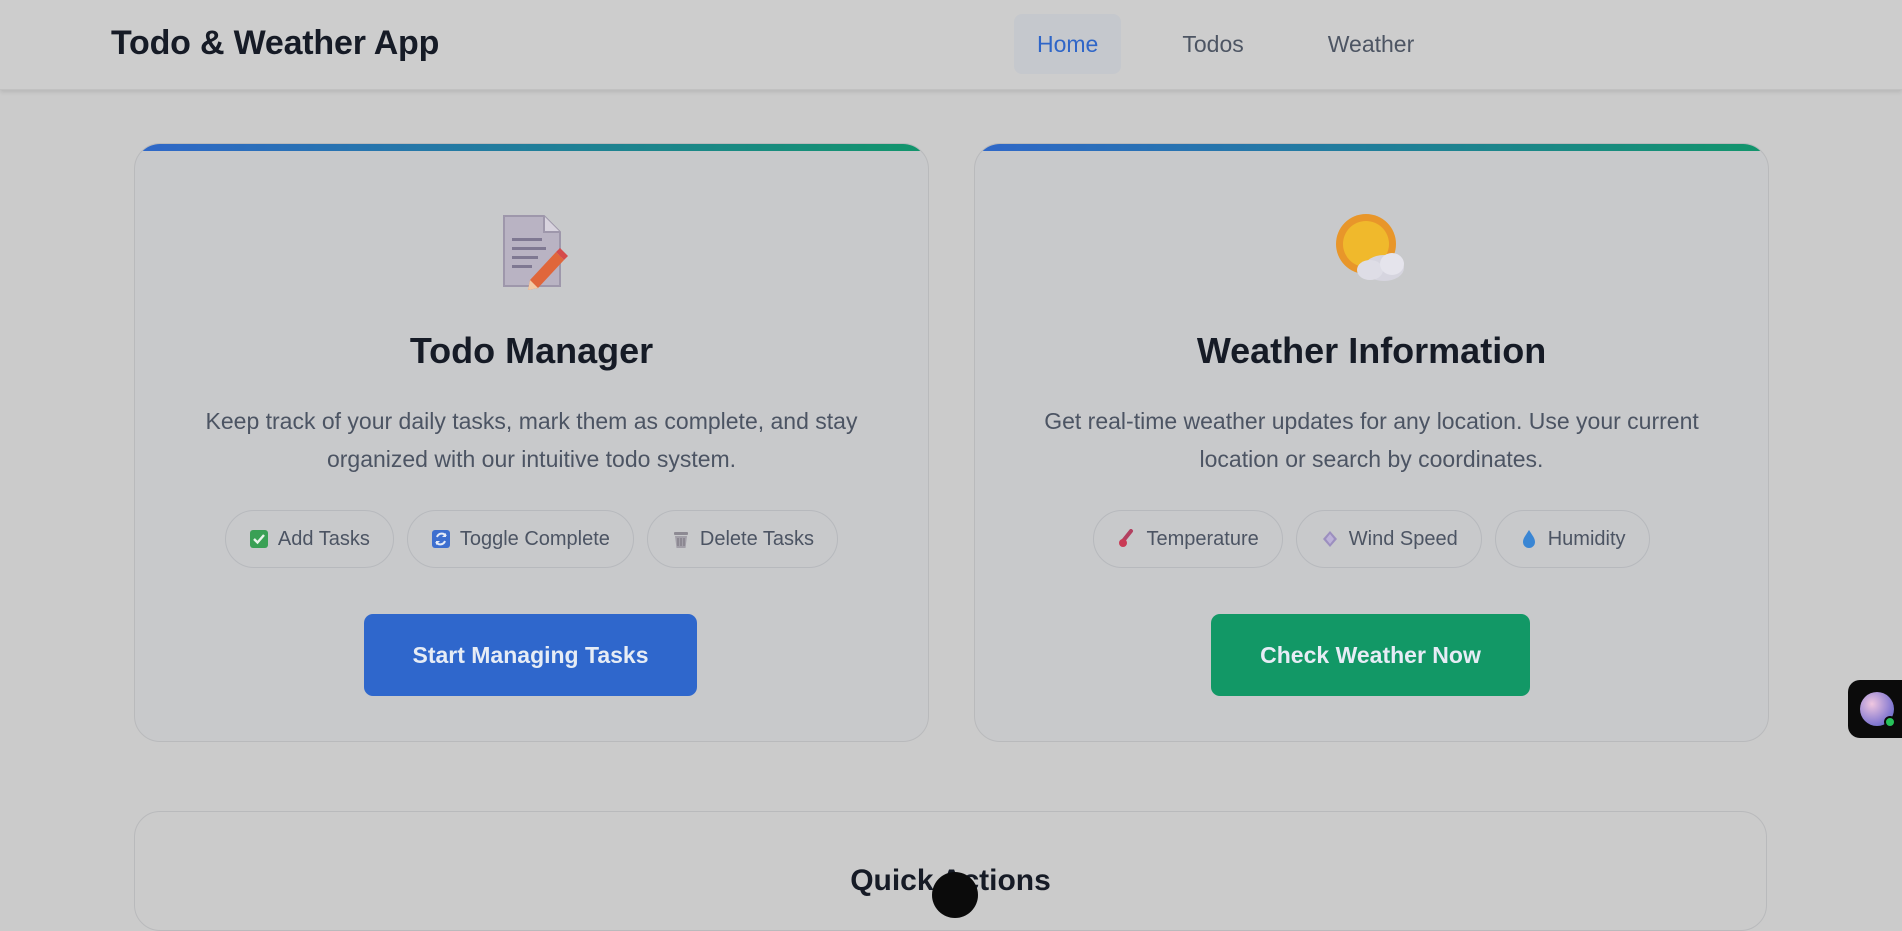 Image resolution: width=1902 pixels, height=931 pixels. What do you see at coordinates (1370, 655) in the screenshot?
I see `check-weather-now-button: Check Weather Now` at bounding box center [1370, 655].